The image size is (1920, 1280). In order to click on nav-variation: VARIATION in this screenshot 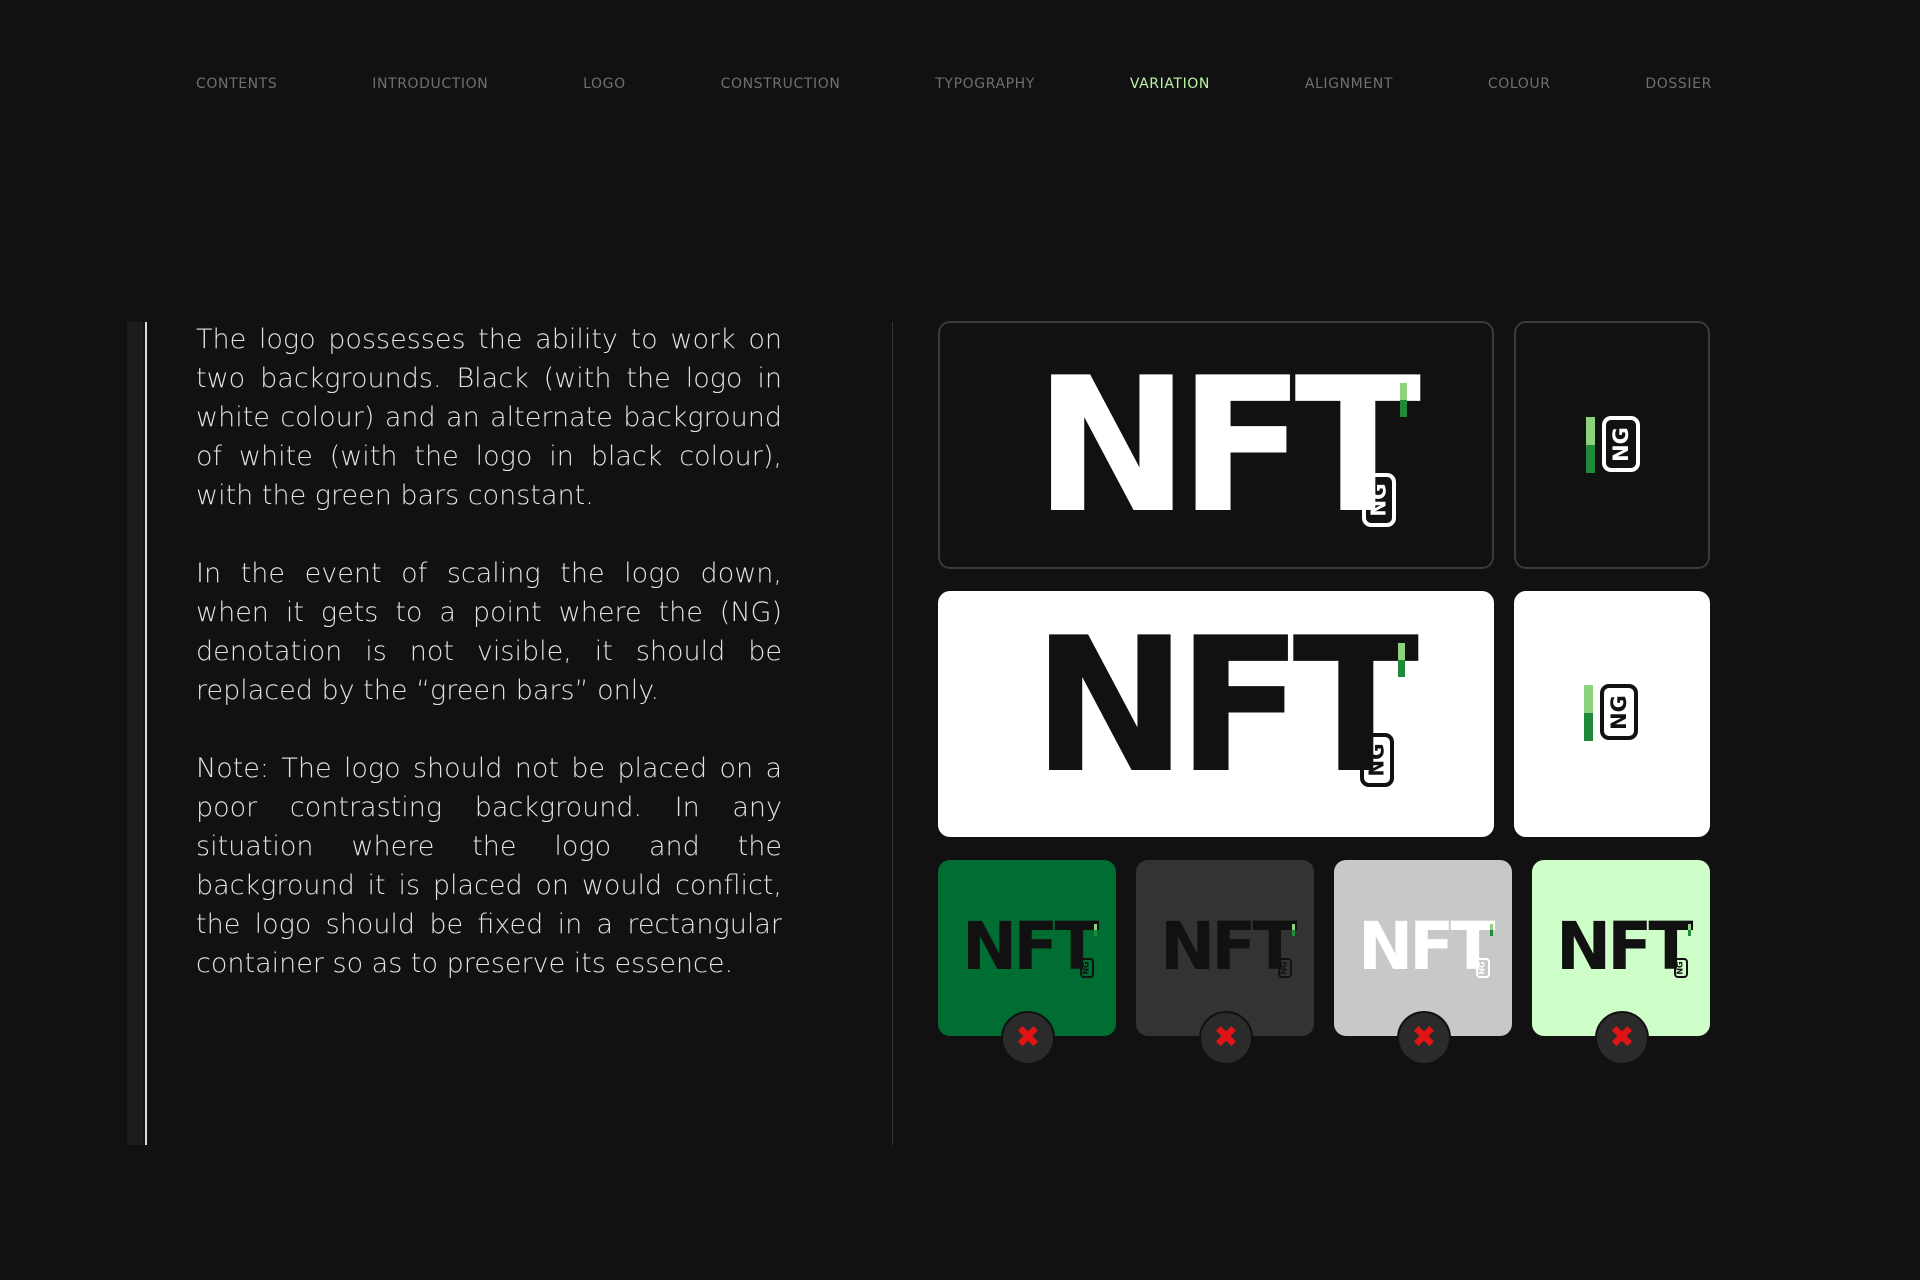, I will do `click(1170, 84)`.